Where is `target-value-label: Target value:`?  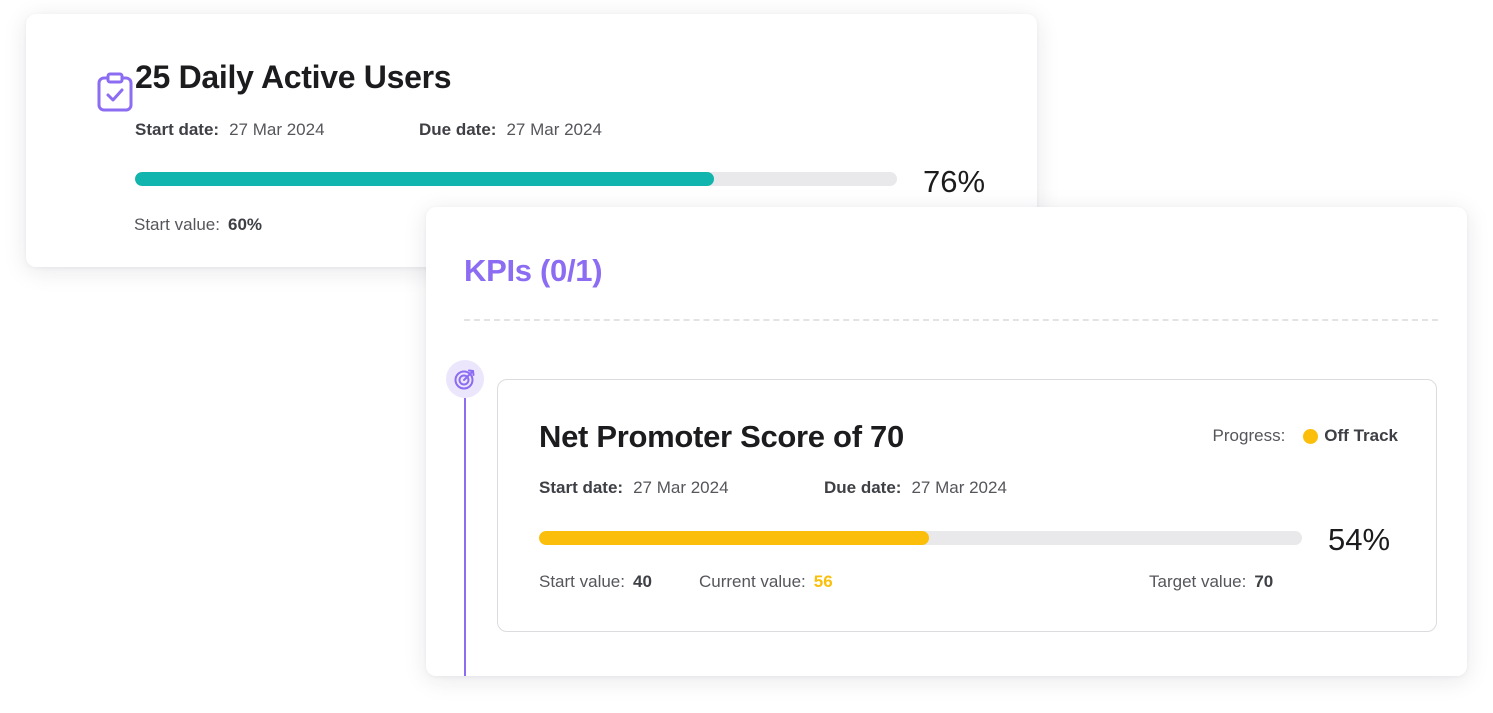
target-value-label: Target value: is located at coordinates (1198, 581).